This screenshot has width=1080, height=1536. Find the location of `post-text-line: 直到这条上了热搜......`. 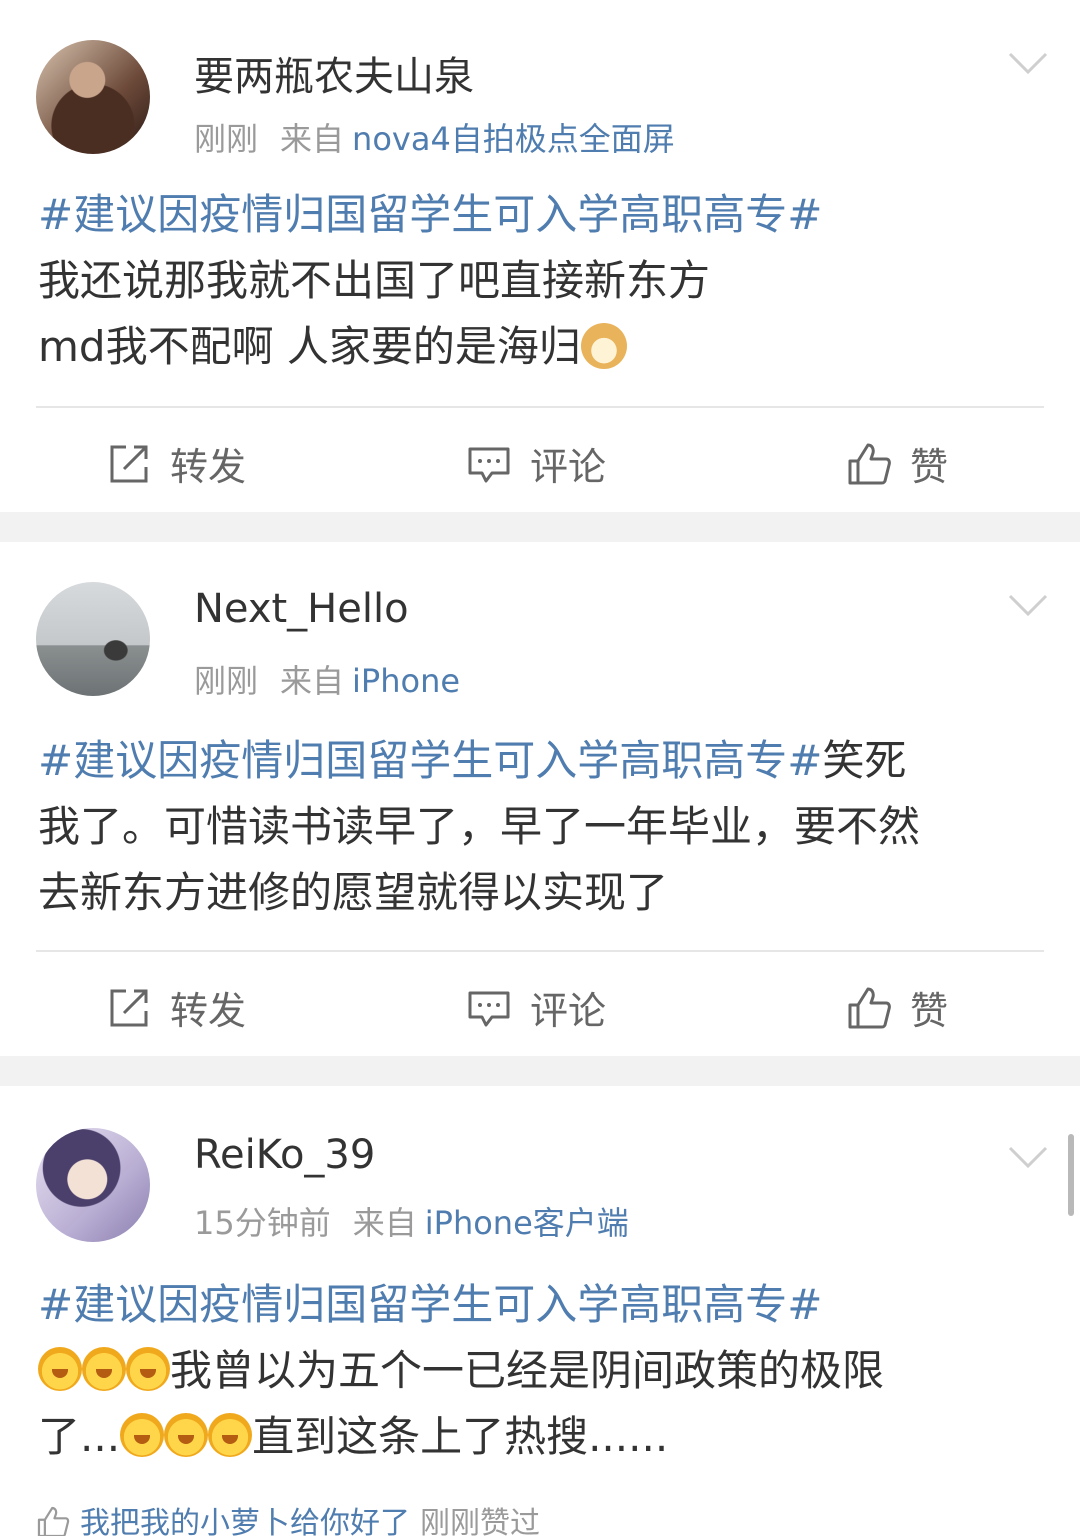

post-text-line: 直到这条上了热搜...... is located at coordinates (460, 1436).